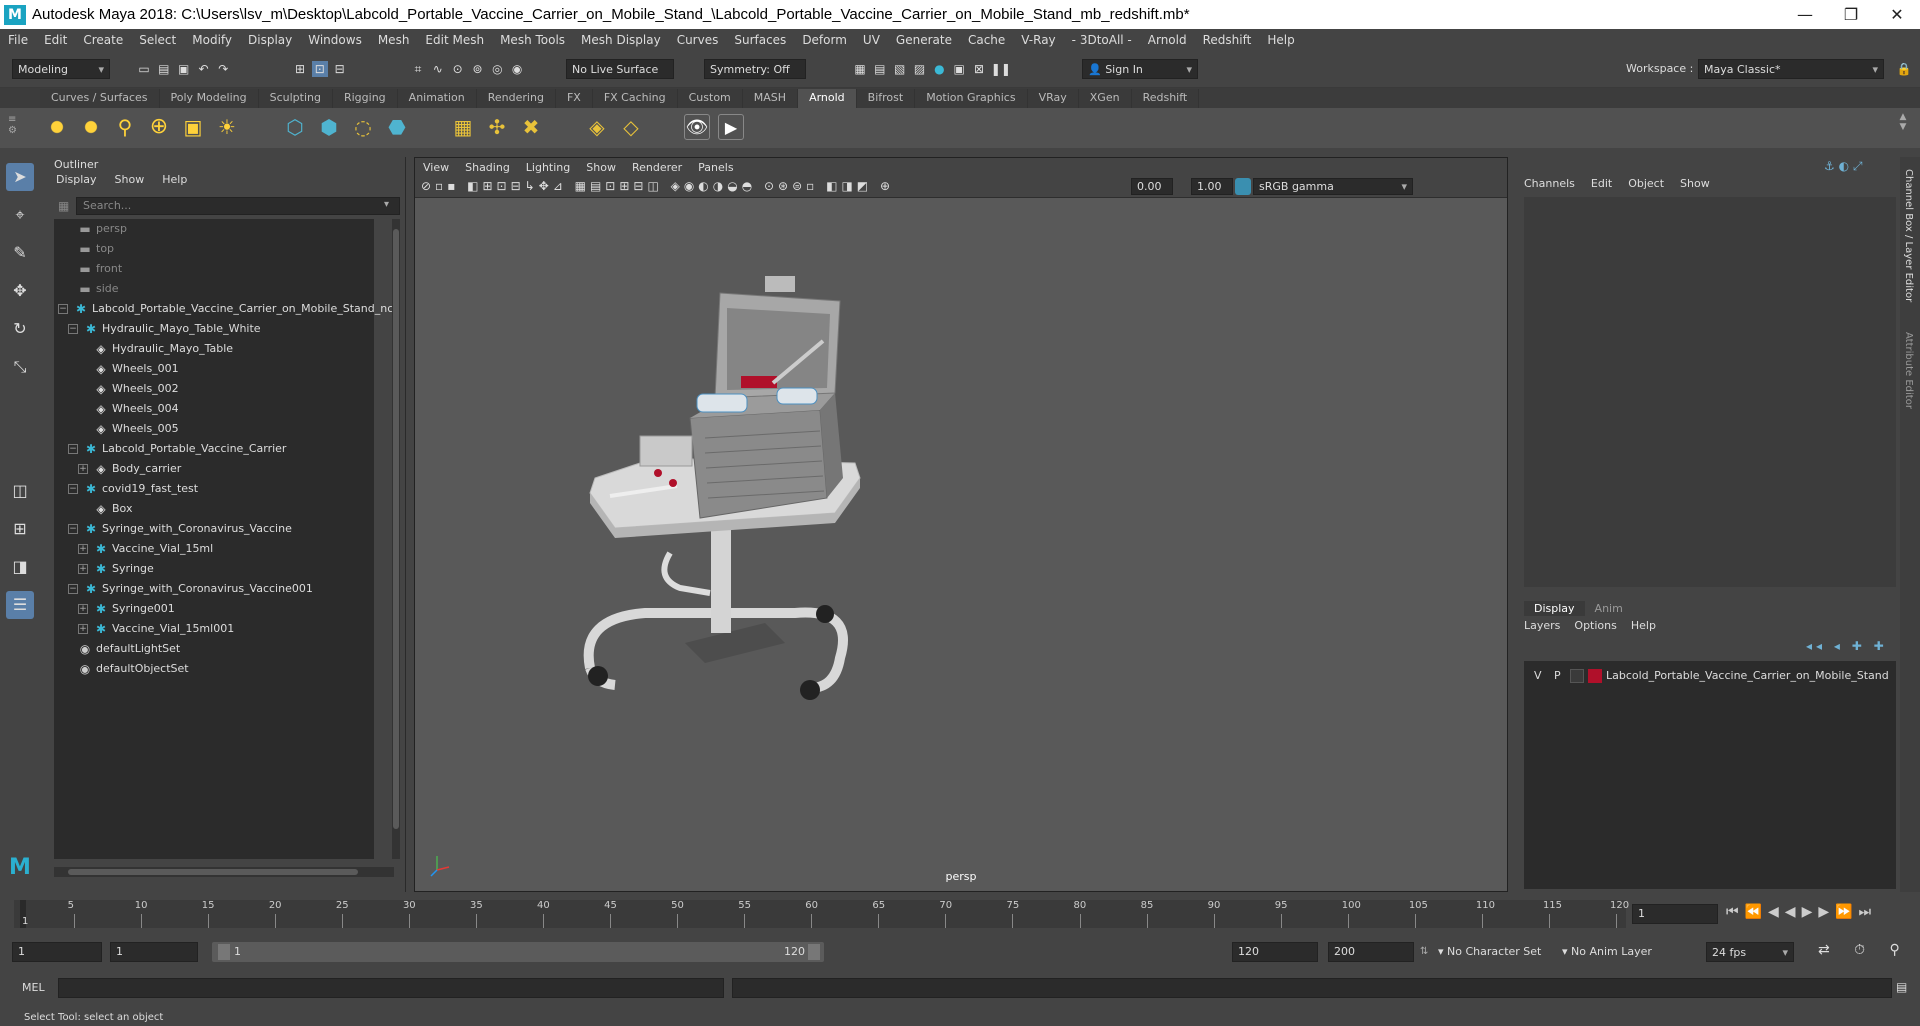  Describe the element at coordinates (1843, 166) in the screenshot. I see `channelbox-icons: ⚓ ◐ ⤢` at that location.